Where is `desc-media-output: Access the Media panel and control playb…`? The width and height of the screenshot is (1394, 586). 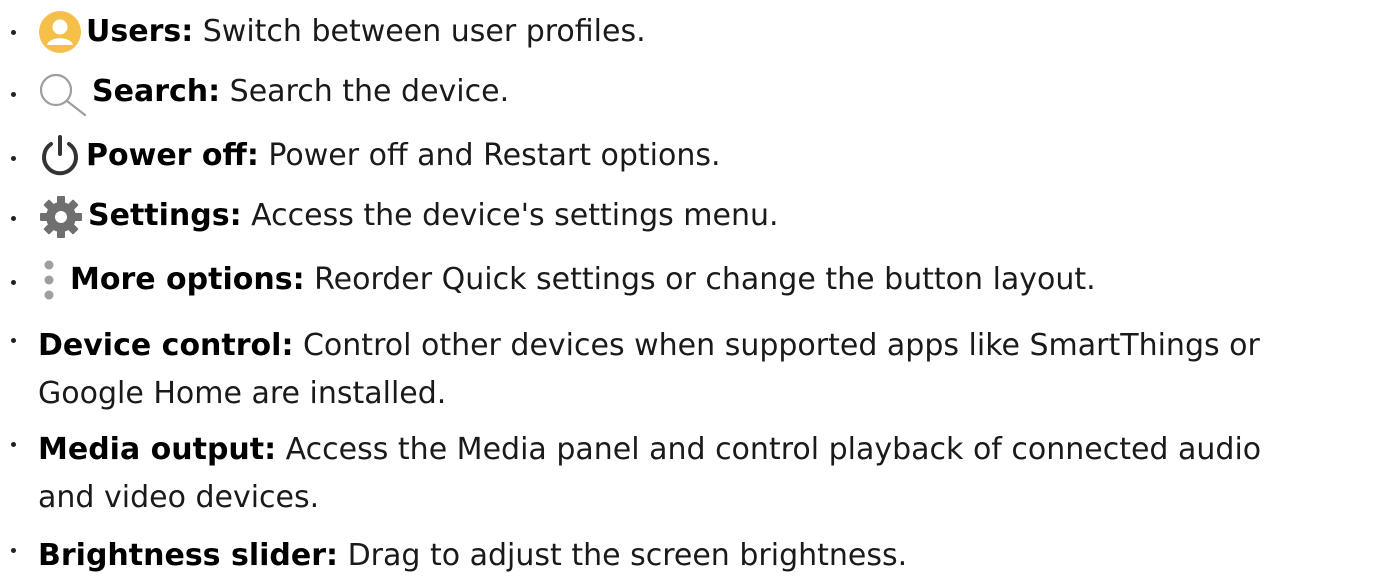
desc-media-output: Access the Media panel and control playb… is located at coordinates (769, 449).